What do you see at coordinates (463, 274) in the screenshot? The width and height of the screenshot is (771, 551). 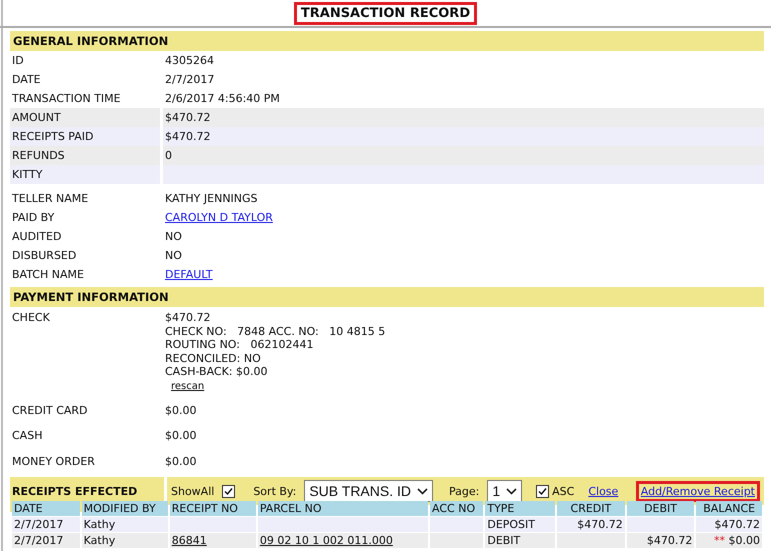 I see `field-link: DEFAULT` at bounding box center [463, 274].